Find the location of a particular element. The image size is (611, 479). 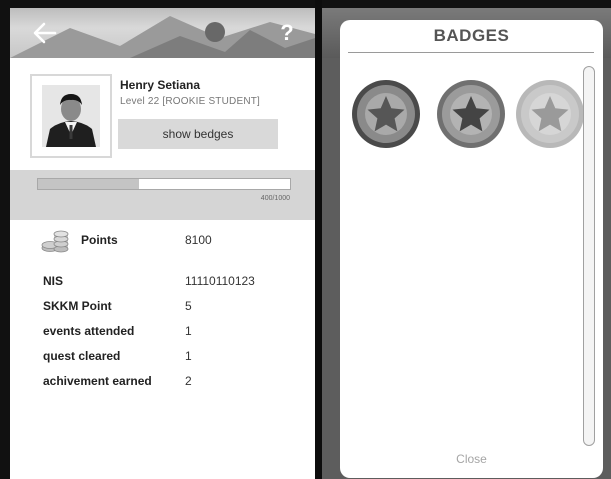

title-divider is located at coordinates (471, 52).